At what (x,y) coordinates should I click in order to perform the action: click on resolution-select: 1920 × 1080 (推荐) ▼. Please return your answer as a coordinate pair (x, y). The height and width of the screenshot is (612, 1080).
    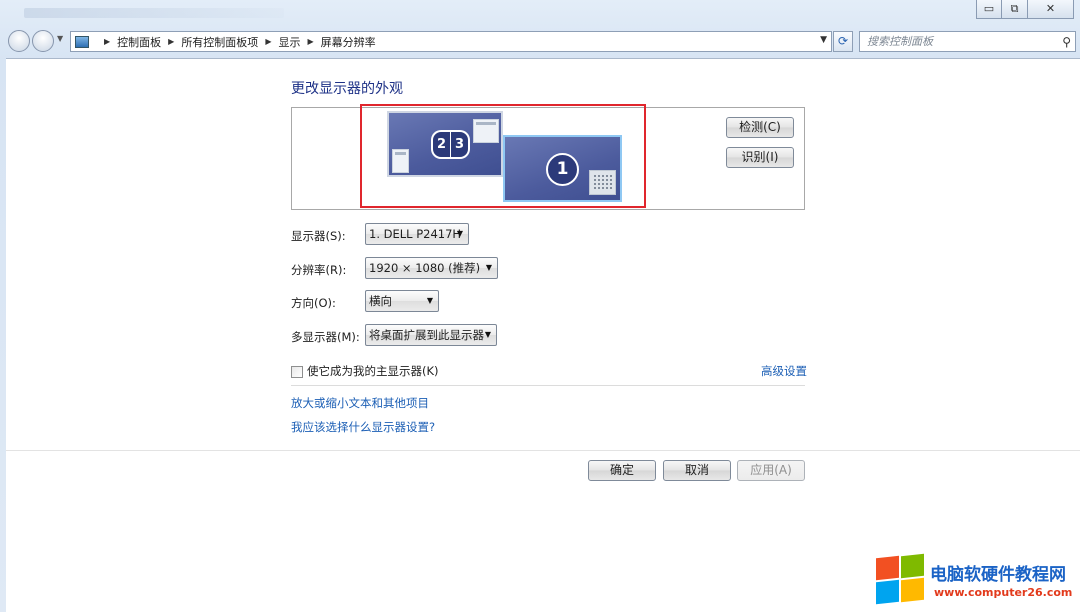
    Looking at the image, I should click on (431, 268).